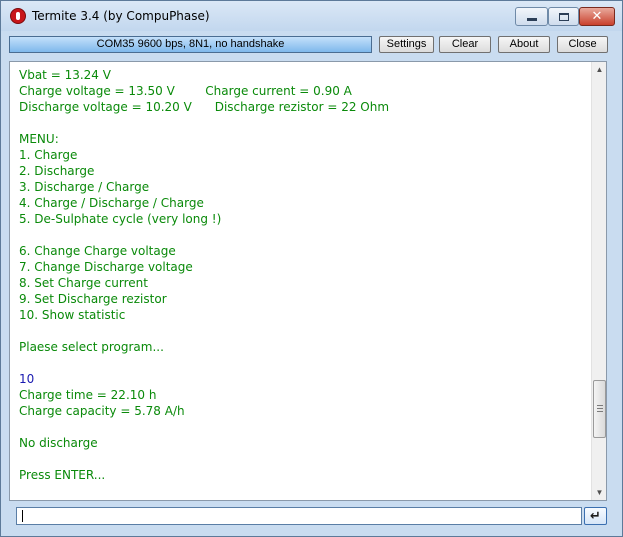 This screenshot has height=537, width=623. What do you see at coordinates (311, 16) in the screenshot?
I see `title-bar: Termite 3.4 (by CompuPhase) ✕` at bounding box center [311, 16].